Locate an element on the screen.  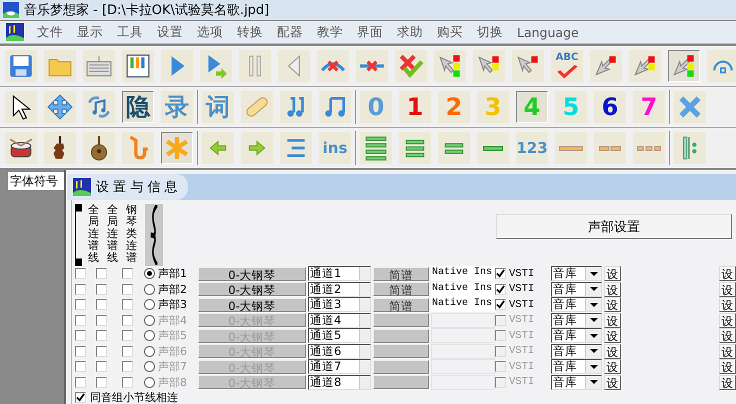
menu-item: 求助 is located at coordinates (410, 32).